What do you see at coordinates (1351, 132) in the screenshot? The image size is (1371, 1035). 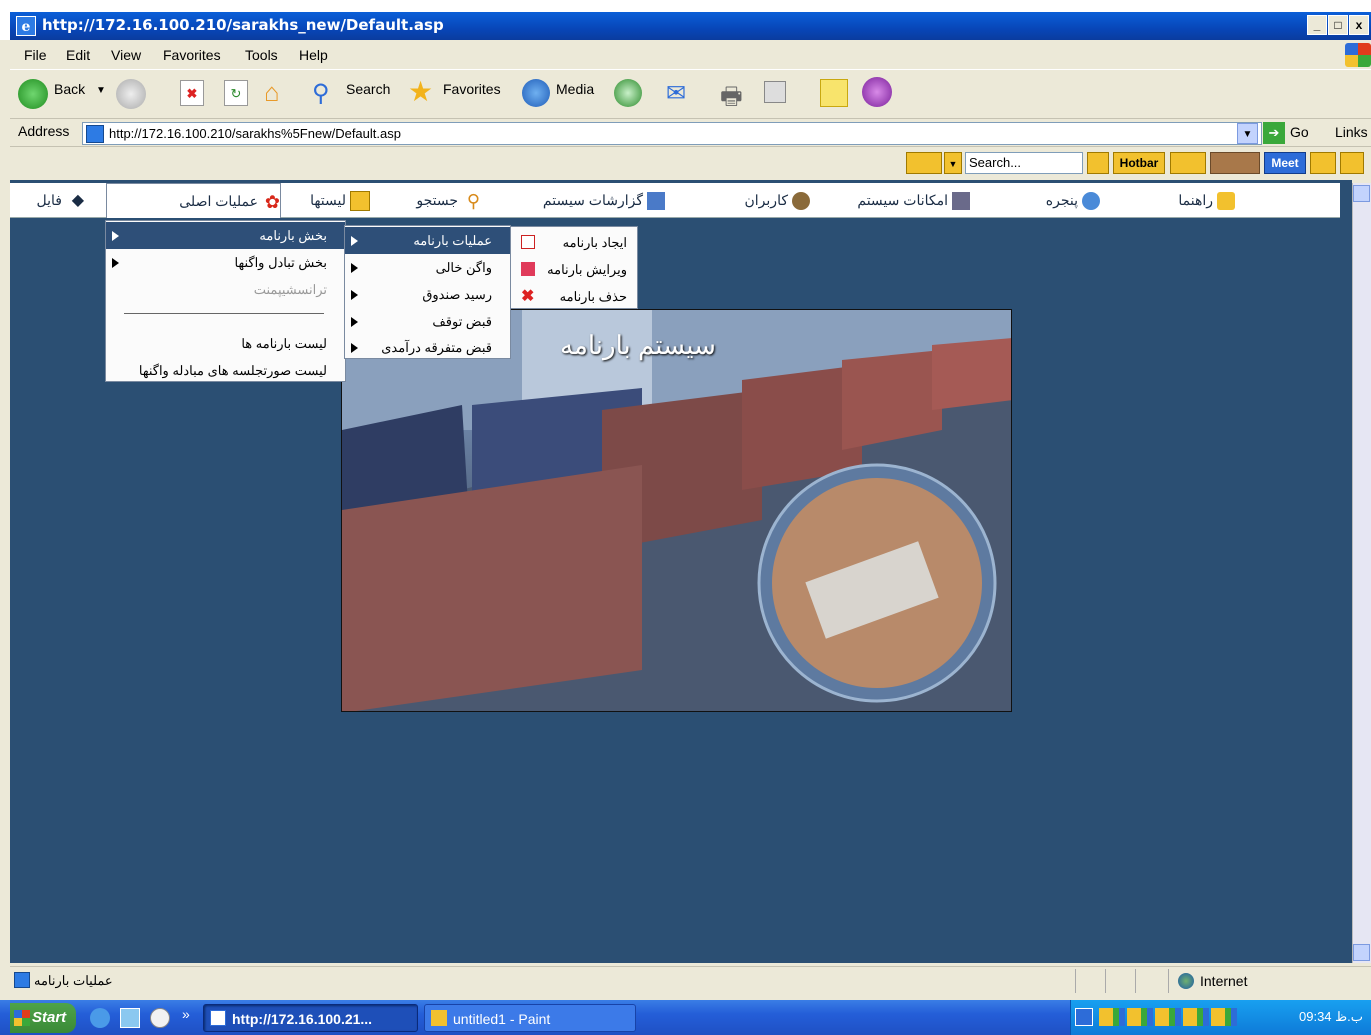 I see `links-button: Links` at bounding box center [1351, 132].